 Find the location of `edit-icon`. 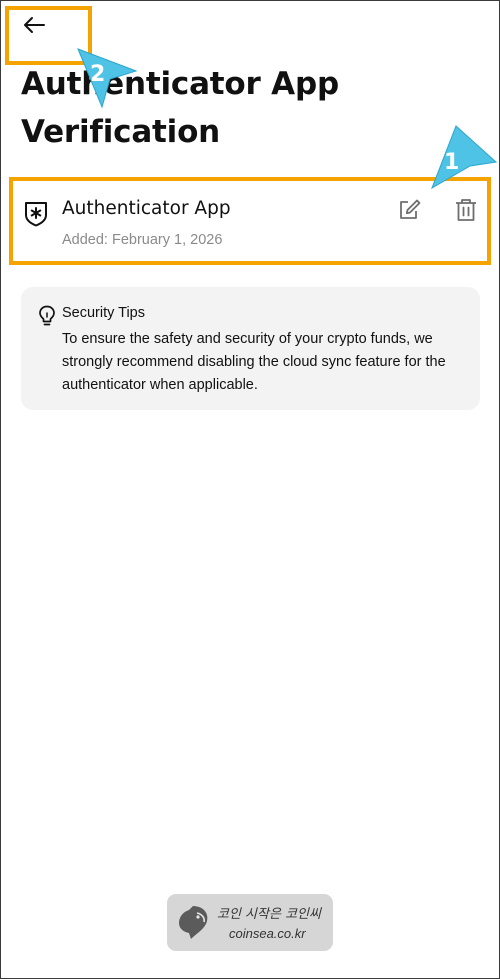

edit-icon is located at coordinates (409, 213).